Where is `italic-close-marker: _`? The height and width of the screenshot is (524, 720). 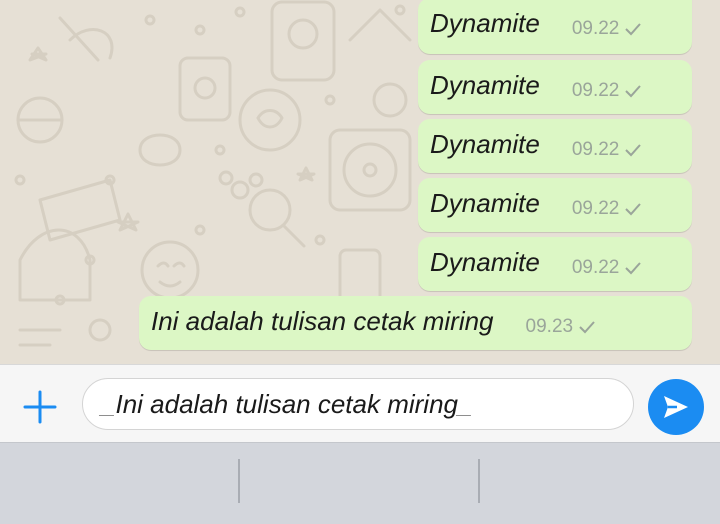
italic-close-marker: _ is located at coordinates (465, 403).